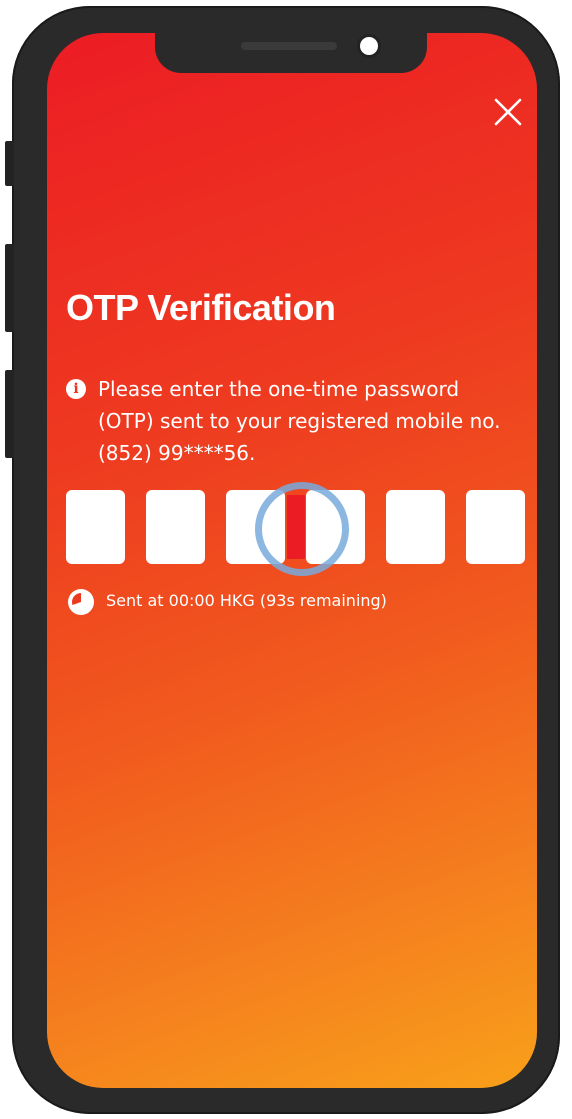  I want to click on timer-status: Sent at 00:00 HKG (93s remaining), so click(246, 600).